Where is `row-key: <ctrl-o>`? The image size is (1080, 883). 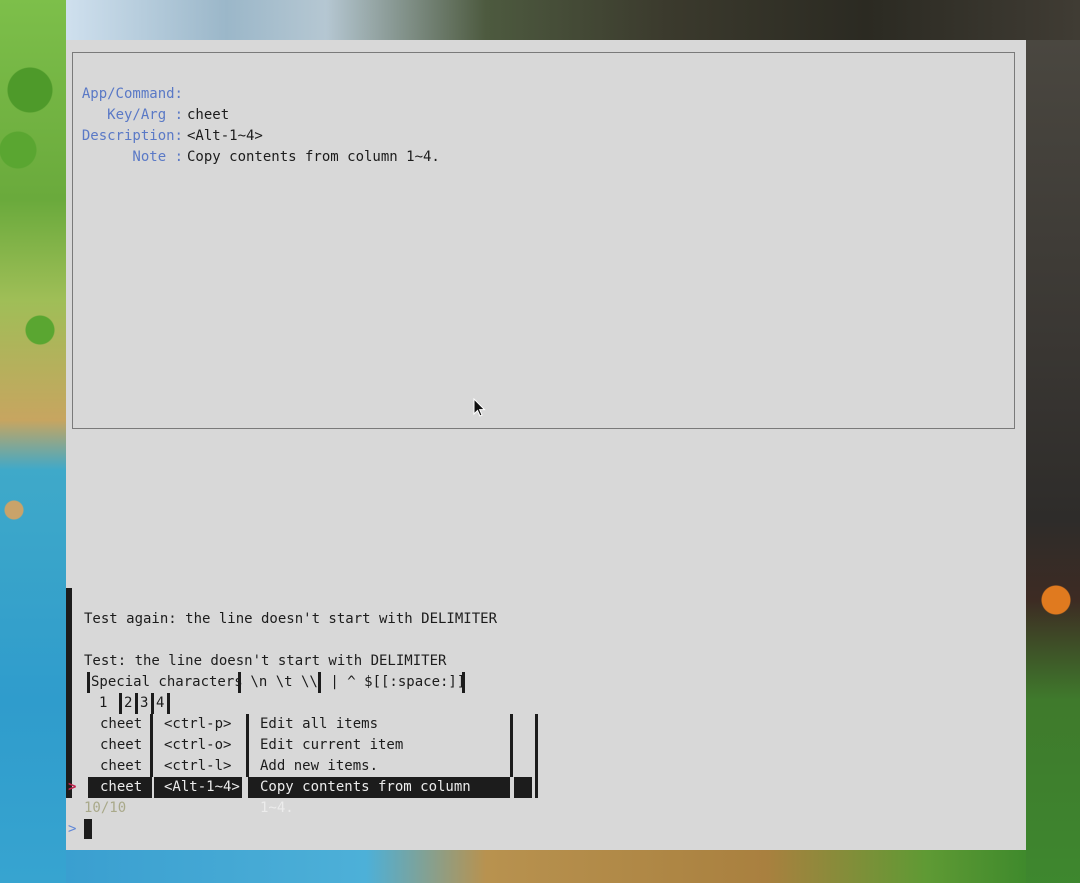 row-key: <ctrl-o> is located at coordinates (198, 745).